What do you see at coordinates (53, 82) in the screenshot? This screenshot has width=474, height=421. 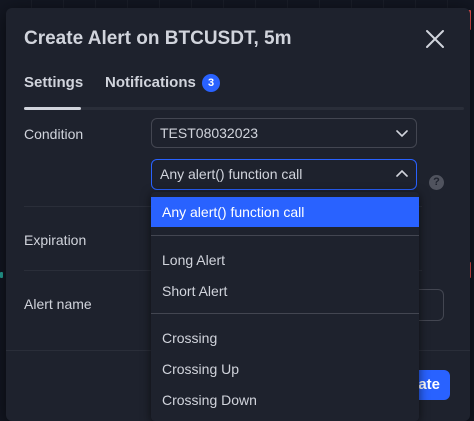 I see `tab-settings: Settings` at bounding box center [53, 82].